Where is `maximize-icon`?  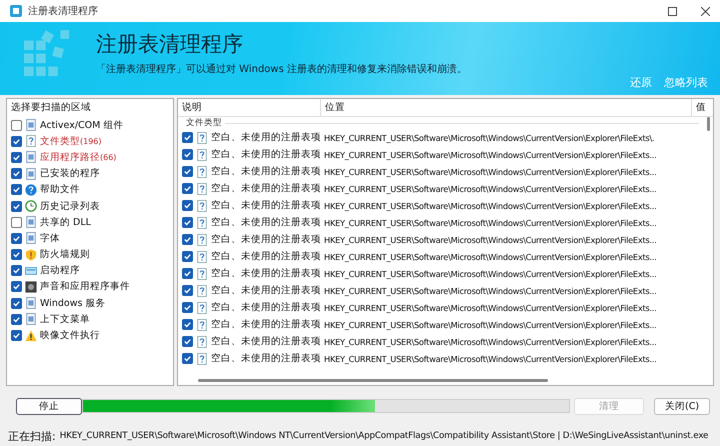
maximize-icon is located at coordinates (672, 11).